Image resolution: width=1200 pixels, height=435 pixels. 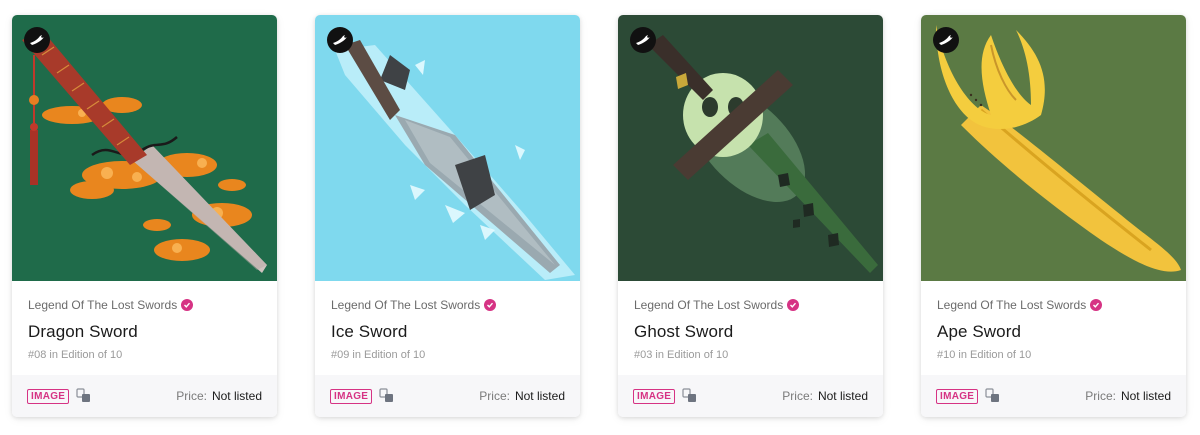 What do you see at coordinates (984, 355) in the screenshot?
I see `edition-info: #10 in Edition of 10` at bounding box center [984, 355].